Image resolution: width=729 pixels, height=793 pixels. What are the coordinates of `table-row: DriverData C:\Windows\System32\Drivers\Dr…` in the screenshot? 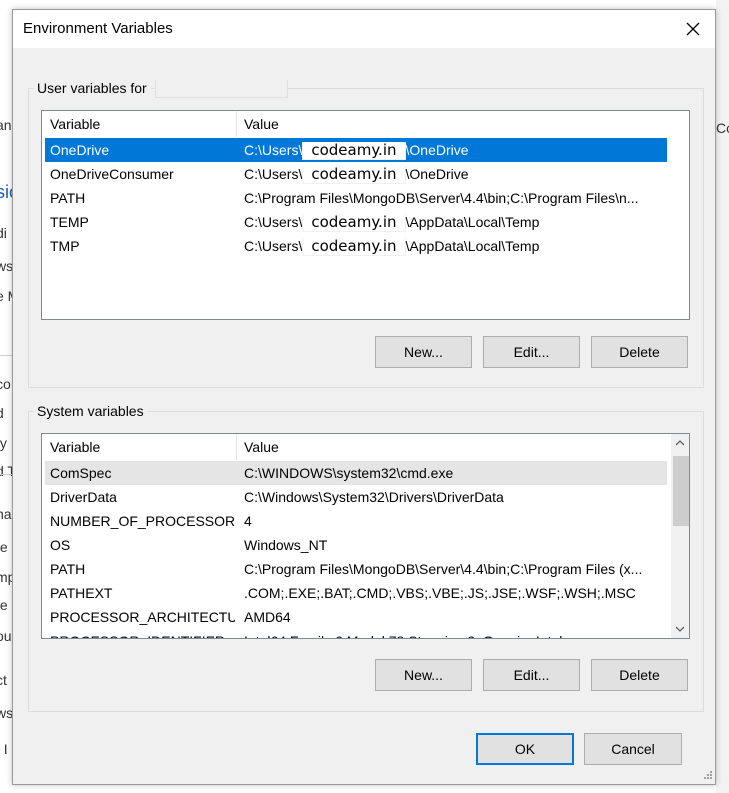 It's located at (356, 497).